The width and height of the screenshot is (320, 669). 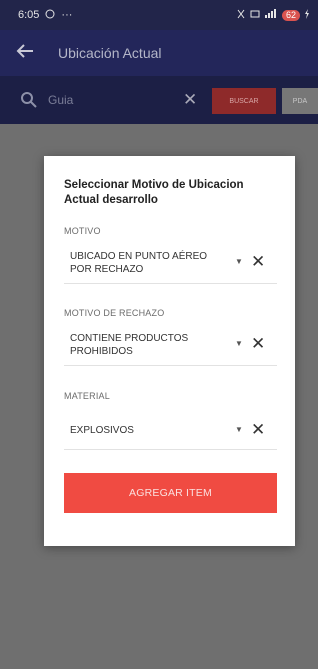 What do you see at coordinates (170, 493) in the screenshot?
I see `add-item-button: AGREGAR ITEM` at bounding box center [170, 493].